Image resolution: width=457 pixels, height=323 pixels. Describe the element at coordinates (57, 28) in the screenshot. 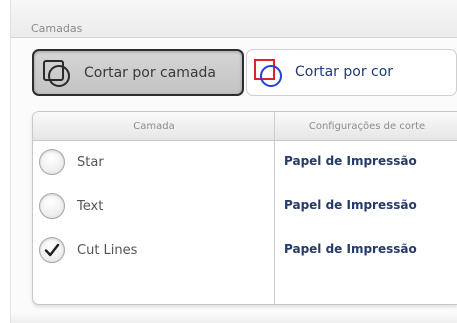

I see `panel-title: Camadas` at that location.